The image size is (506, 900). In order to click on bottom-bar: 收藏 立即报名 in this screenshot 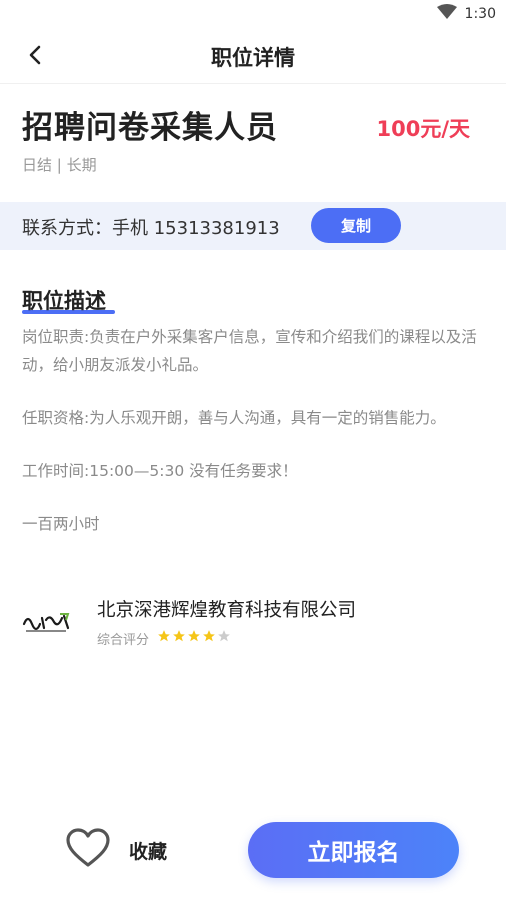, I will do `click(253, 855)`.